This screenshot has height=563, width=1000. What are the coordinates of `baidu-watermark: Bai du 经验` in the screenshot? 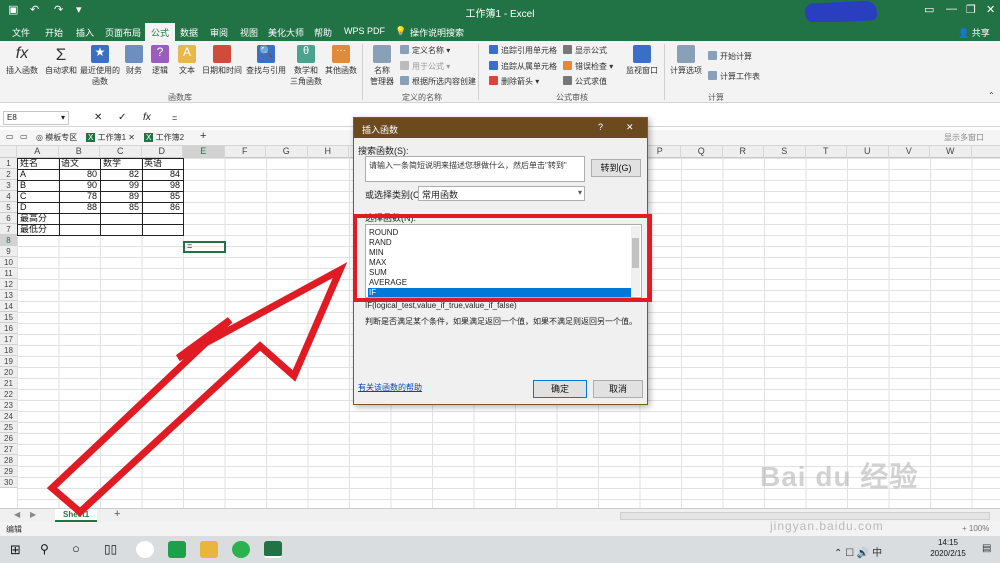 It's located at (839, 476).